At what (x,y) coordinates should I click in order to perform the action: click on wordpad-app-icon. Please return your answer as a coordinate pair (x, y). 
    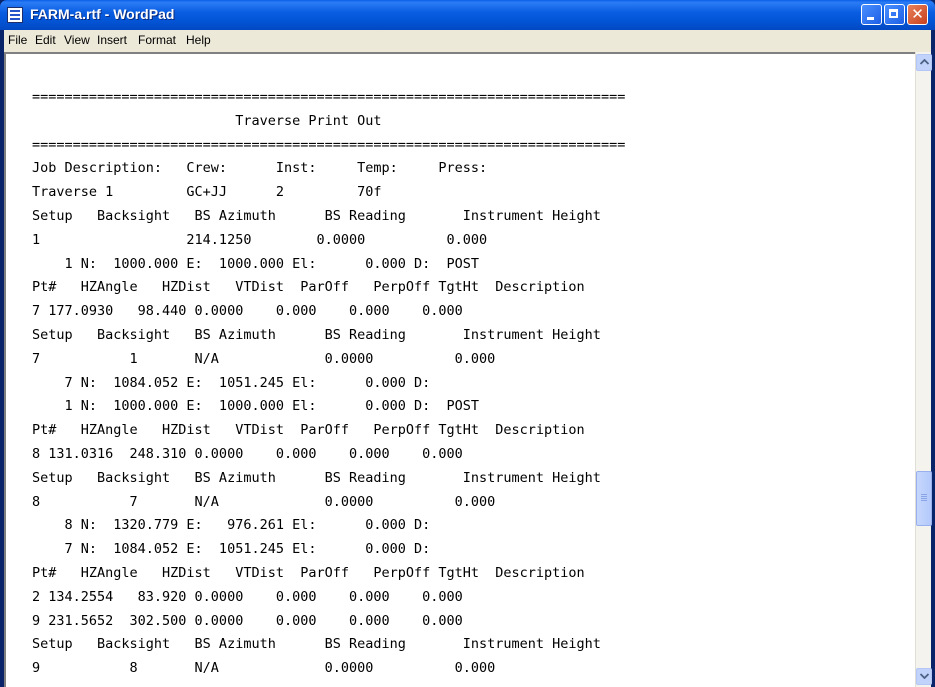
    Looking at the image, I should click on (15, 15).